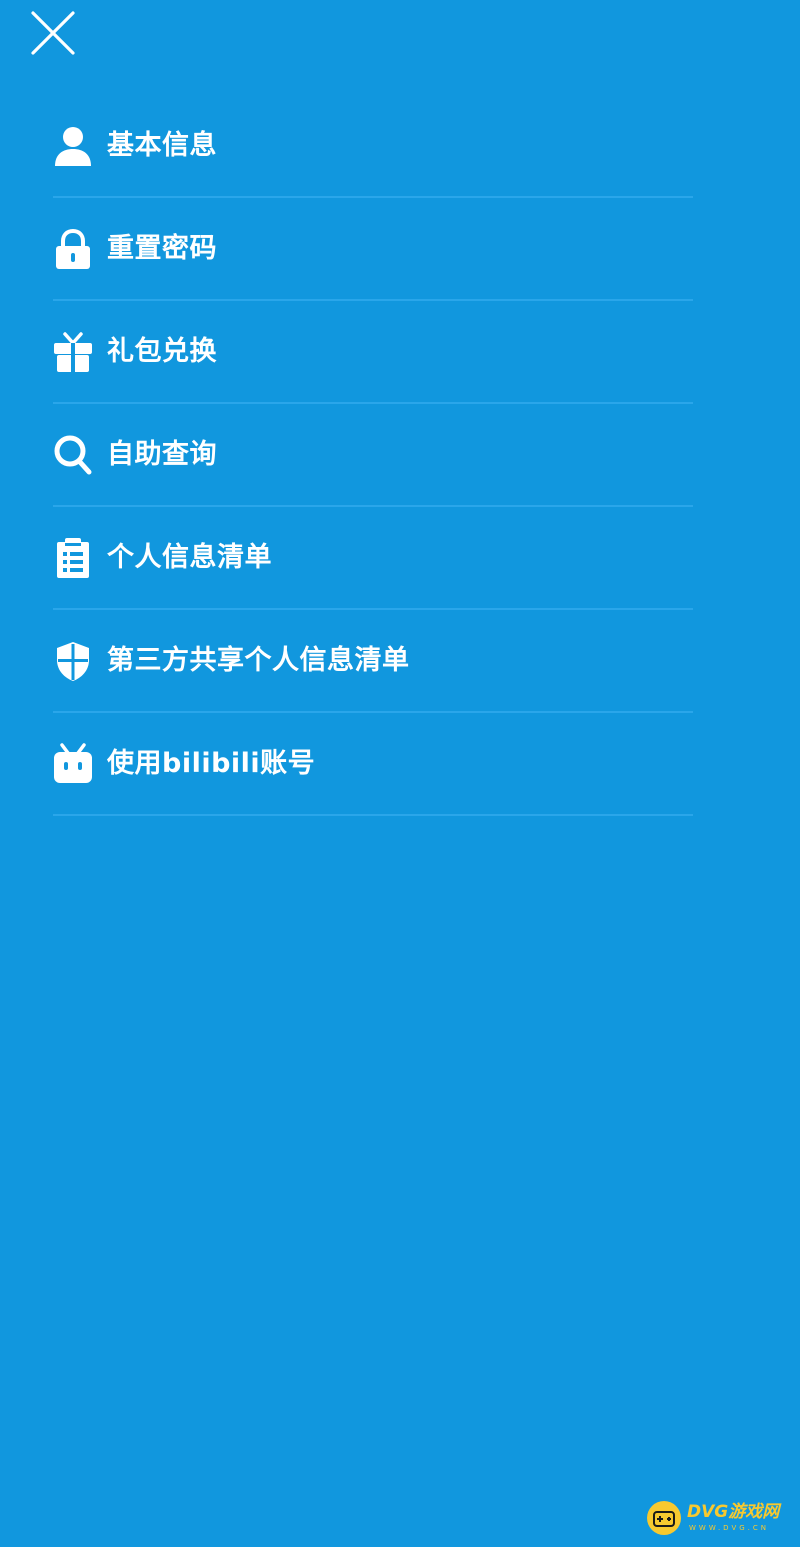  I want to click on clipboard-icon, so click(73, 558).